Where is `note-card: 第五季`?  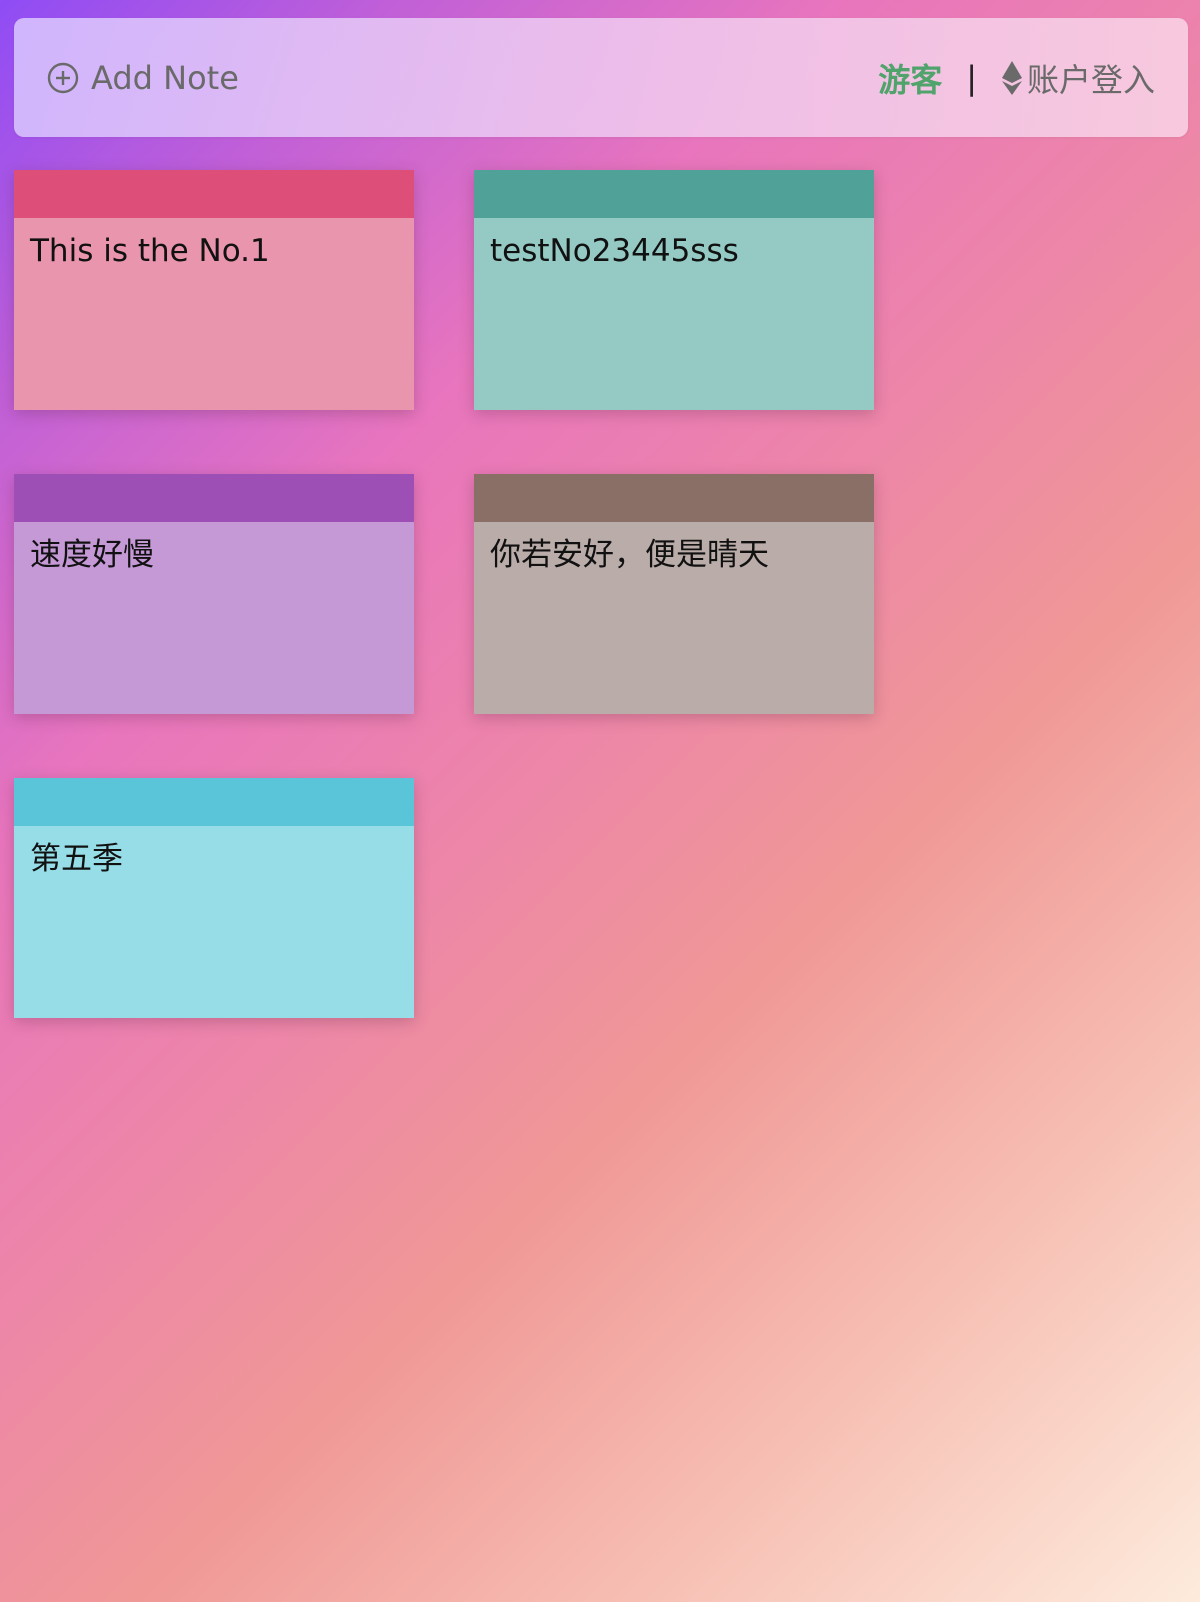
note-card: 第五季 is located at coordinates (214, 898).